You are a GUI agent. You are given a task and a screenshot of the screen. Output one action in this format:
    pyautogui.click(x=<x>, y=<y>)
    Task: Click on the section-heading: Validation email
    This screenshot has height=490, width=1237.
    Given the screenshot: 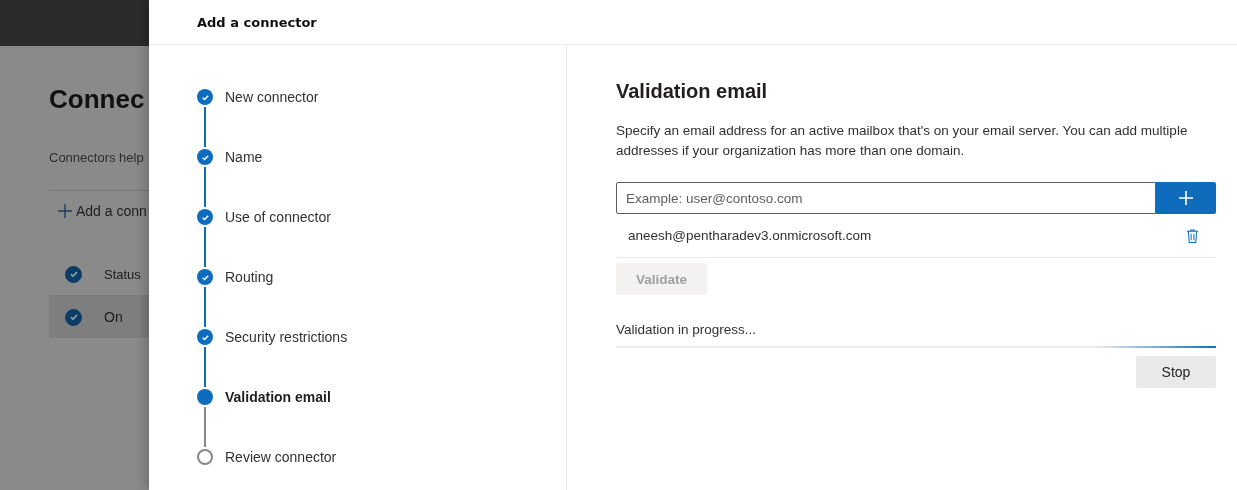 What is the action you would take?
    pyautogui.click(x=692, y=91)
    